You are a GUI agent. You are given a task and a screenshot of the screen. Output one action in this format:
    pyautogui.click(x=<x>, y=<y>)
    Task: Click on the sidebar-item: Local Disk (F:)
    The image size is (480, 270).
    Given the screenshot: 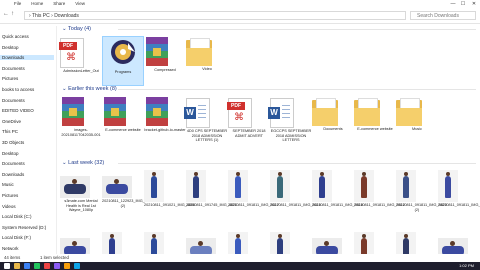 What is the action you would take?
    pyautogui.click(x=16, y=237)
    